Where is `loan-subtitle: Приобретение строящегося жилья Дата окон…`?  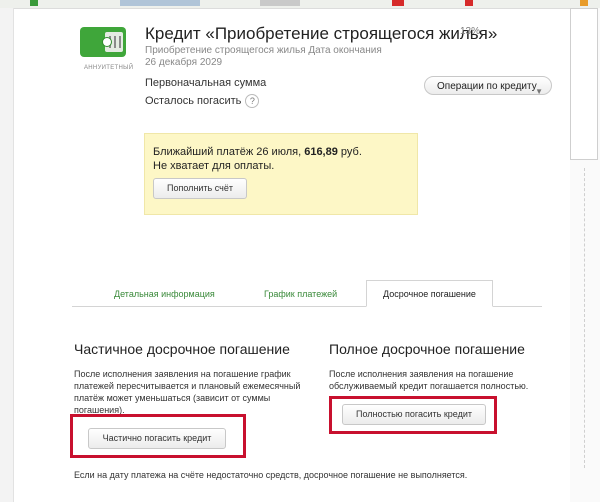
loan-subtitle: Приобретение строящегося жилья Дата окон… is located at coordinates (263, 56).